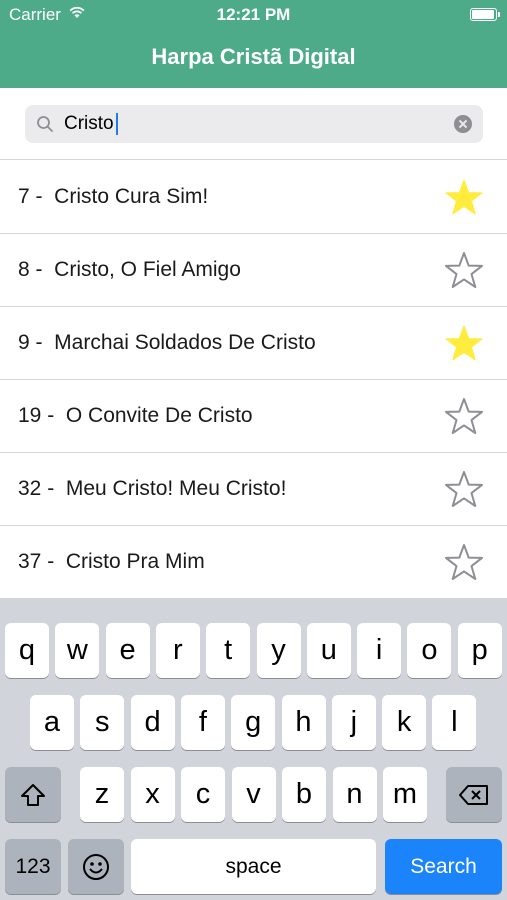  What do you see at coordinates (102, 794) in the screenshot?
I see `key-z: z` at bounding box center [102, 794].